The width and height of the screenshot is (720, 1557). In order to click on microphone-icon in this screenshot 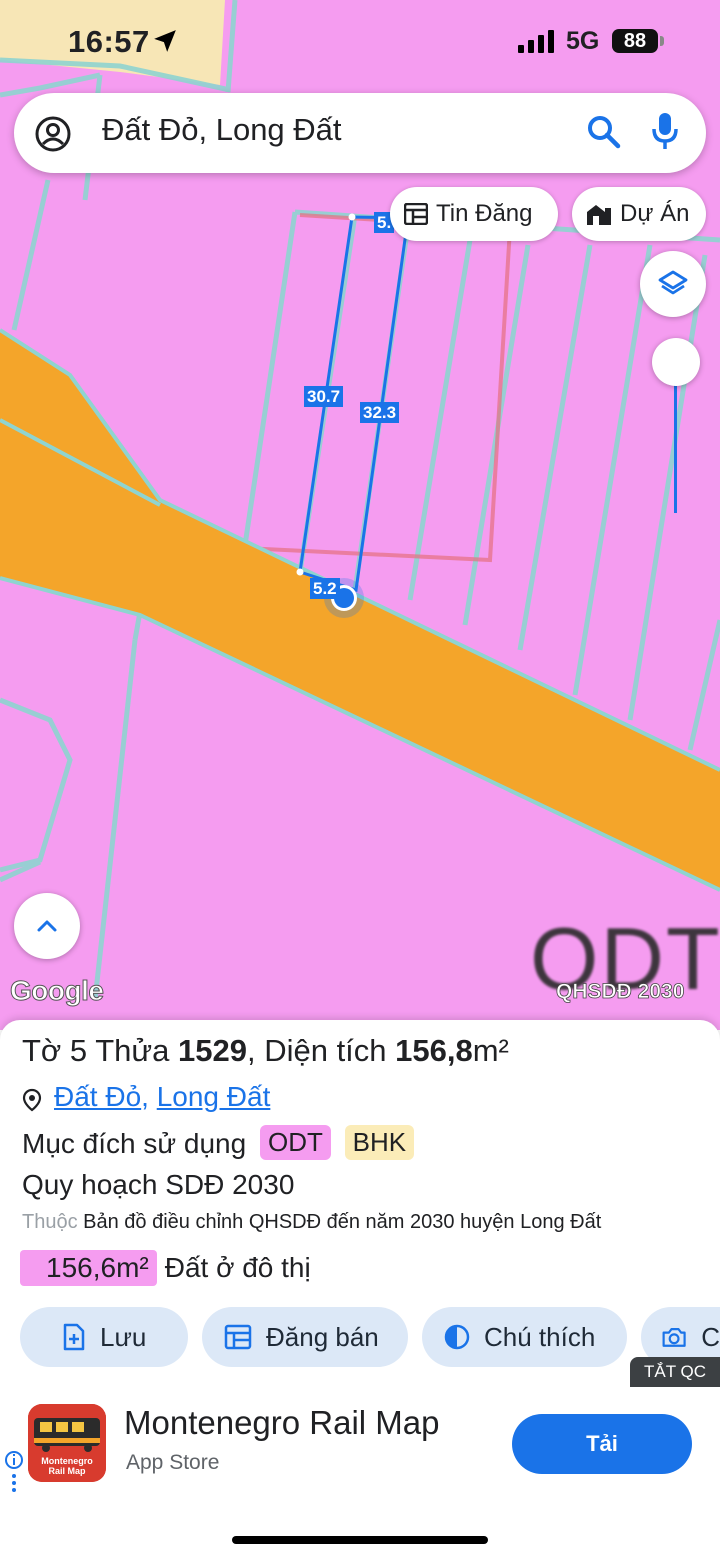, I will do `click(665, 132)`.